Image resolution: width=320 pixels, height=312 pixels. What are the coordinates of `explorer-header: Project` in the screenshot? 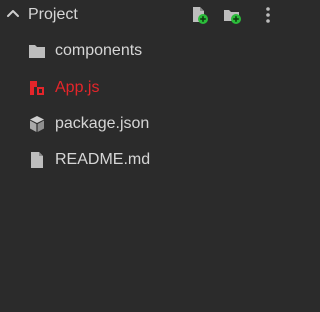 It's located at (147, 16).